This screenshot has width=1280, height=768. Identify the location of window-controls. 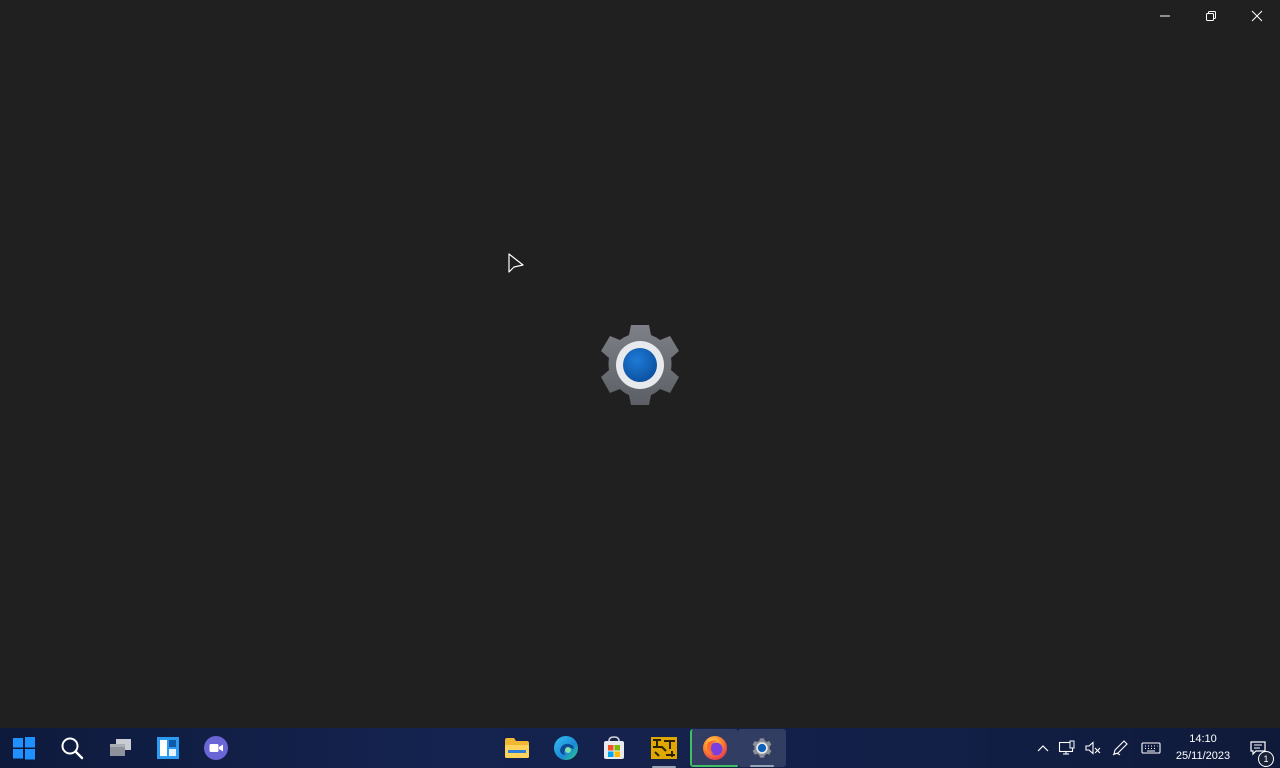
(1211, 16).